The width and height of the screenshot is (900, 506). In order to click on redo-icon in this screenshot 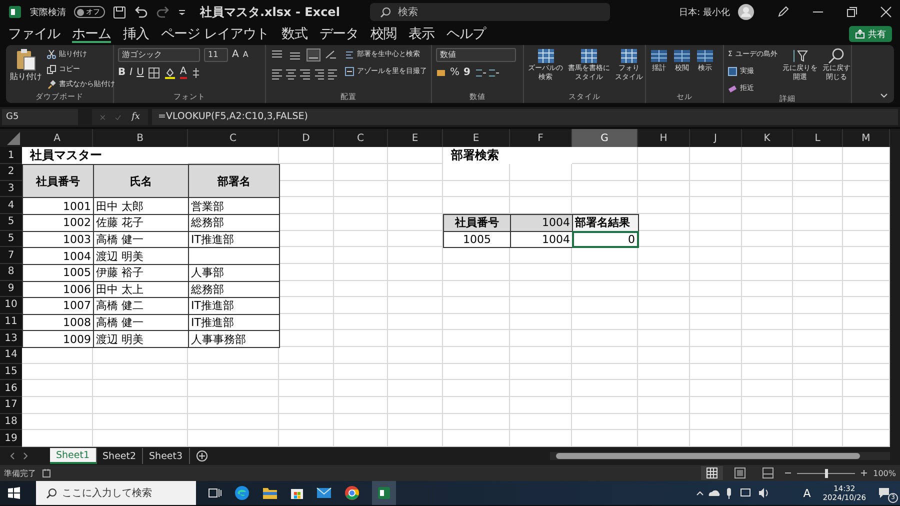, I will do `click(163, 12)`.